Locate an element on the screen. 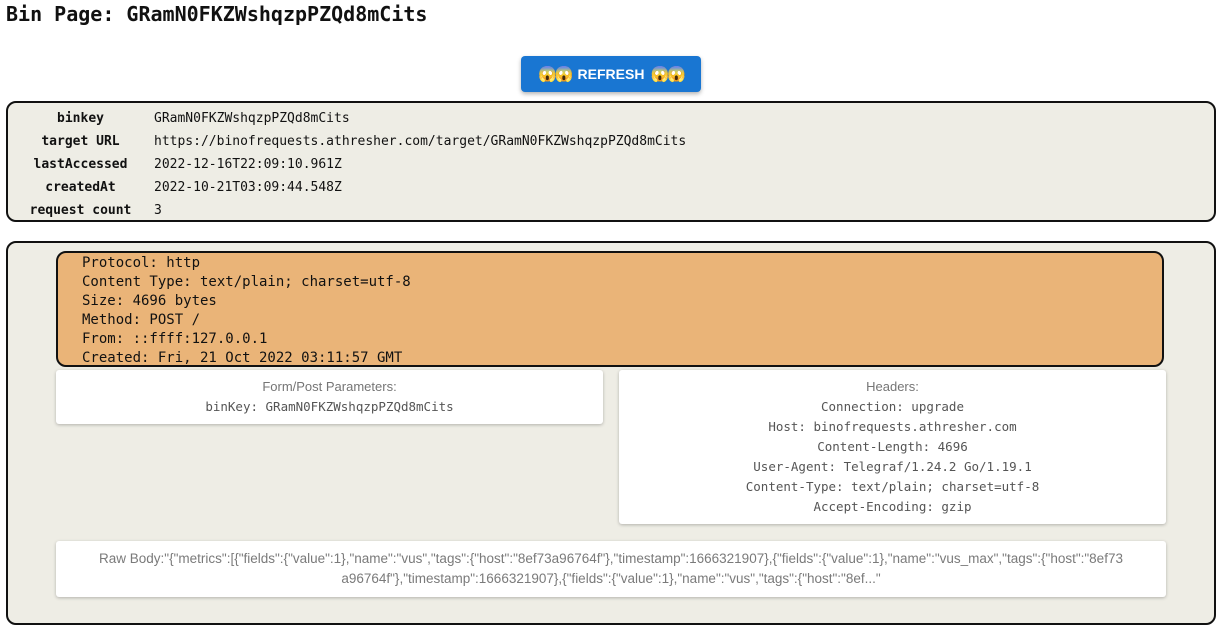 This screenshot has width=1224, height=625. info-row-request-count: request count 3 is located at coordinates (347, 210).